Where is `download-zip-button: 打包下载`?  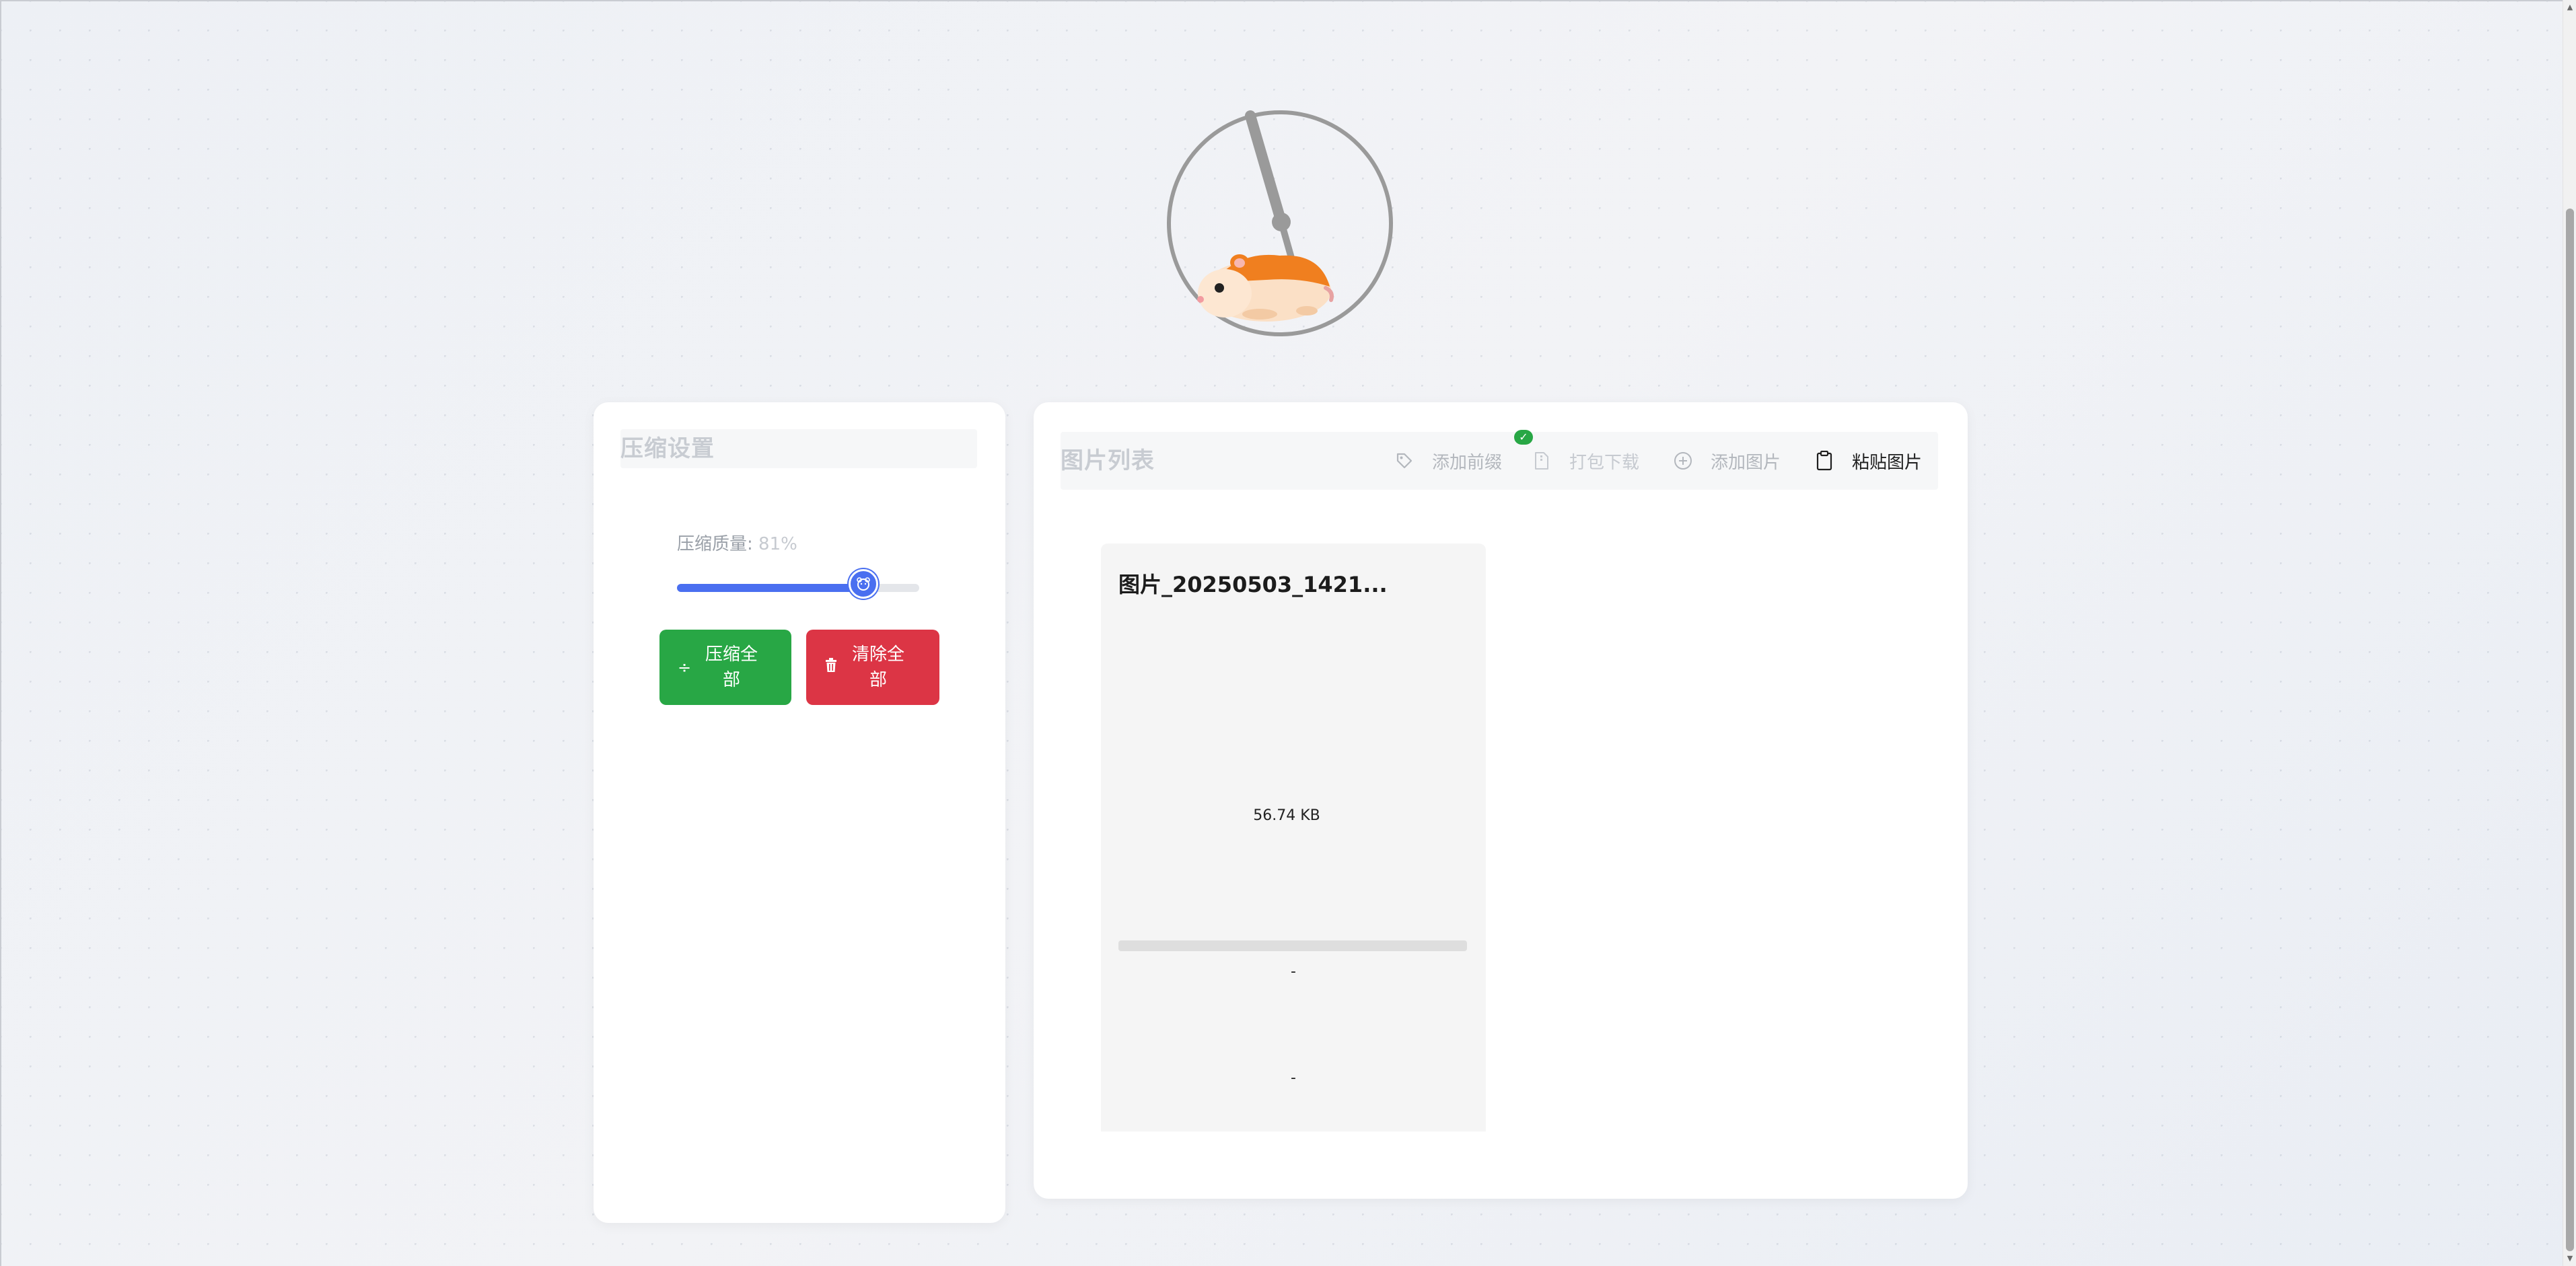 download-zip-button: 打包下载 is located at coordinates (1585, 461).